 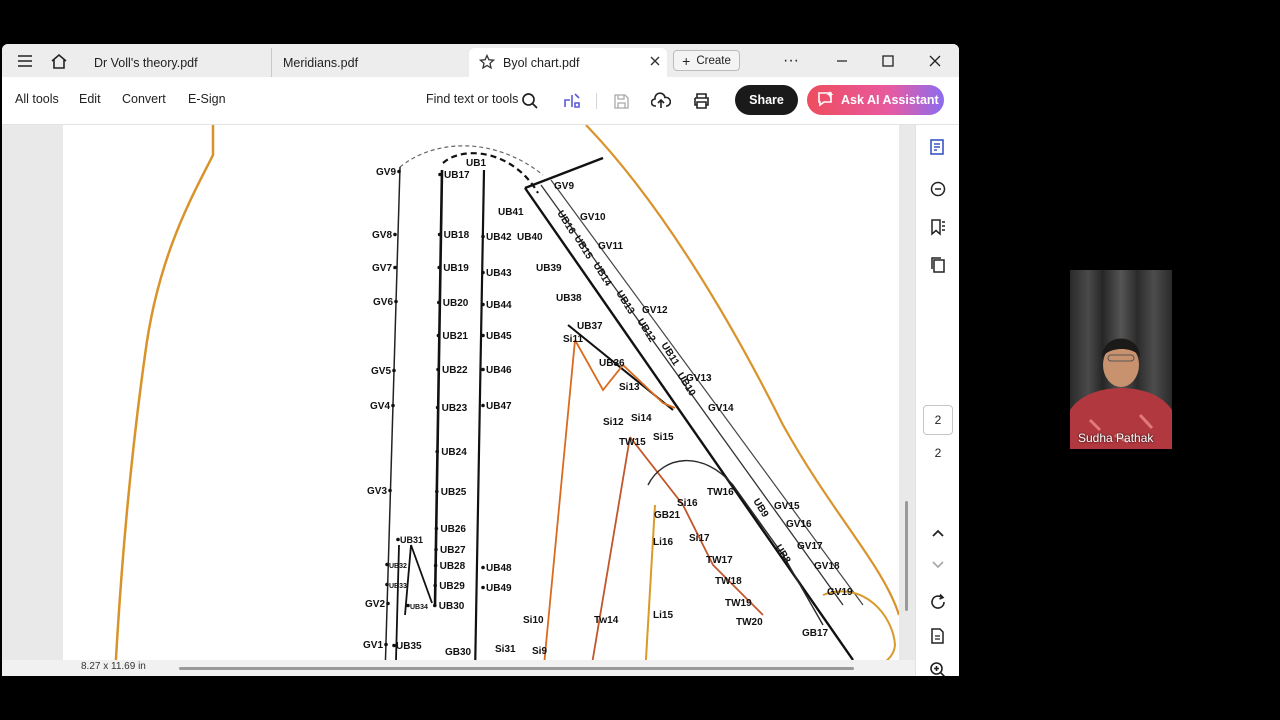 I want to click on chart-label-diag_gv-8: GV17, so click(x=810, y=546).